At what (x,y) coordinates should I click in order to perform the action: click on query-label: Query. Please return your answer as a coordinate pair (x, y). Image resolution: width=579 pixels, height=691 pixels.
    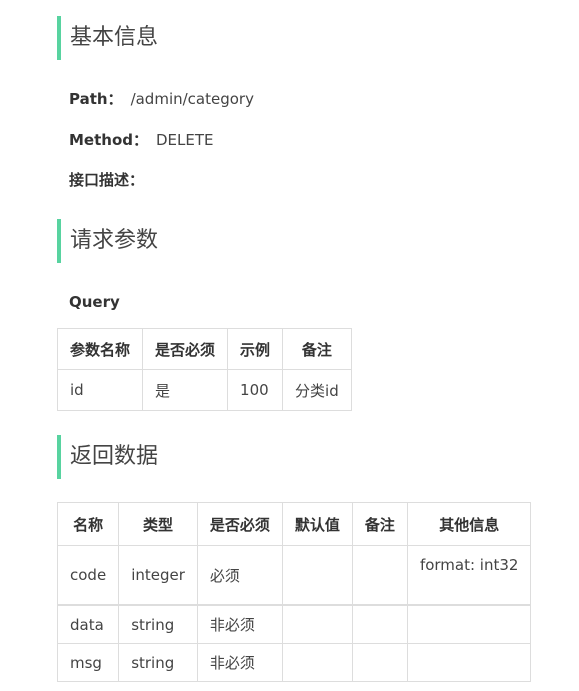
    Looking at the image, I should click on (94, 302).